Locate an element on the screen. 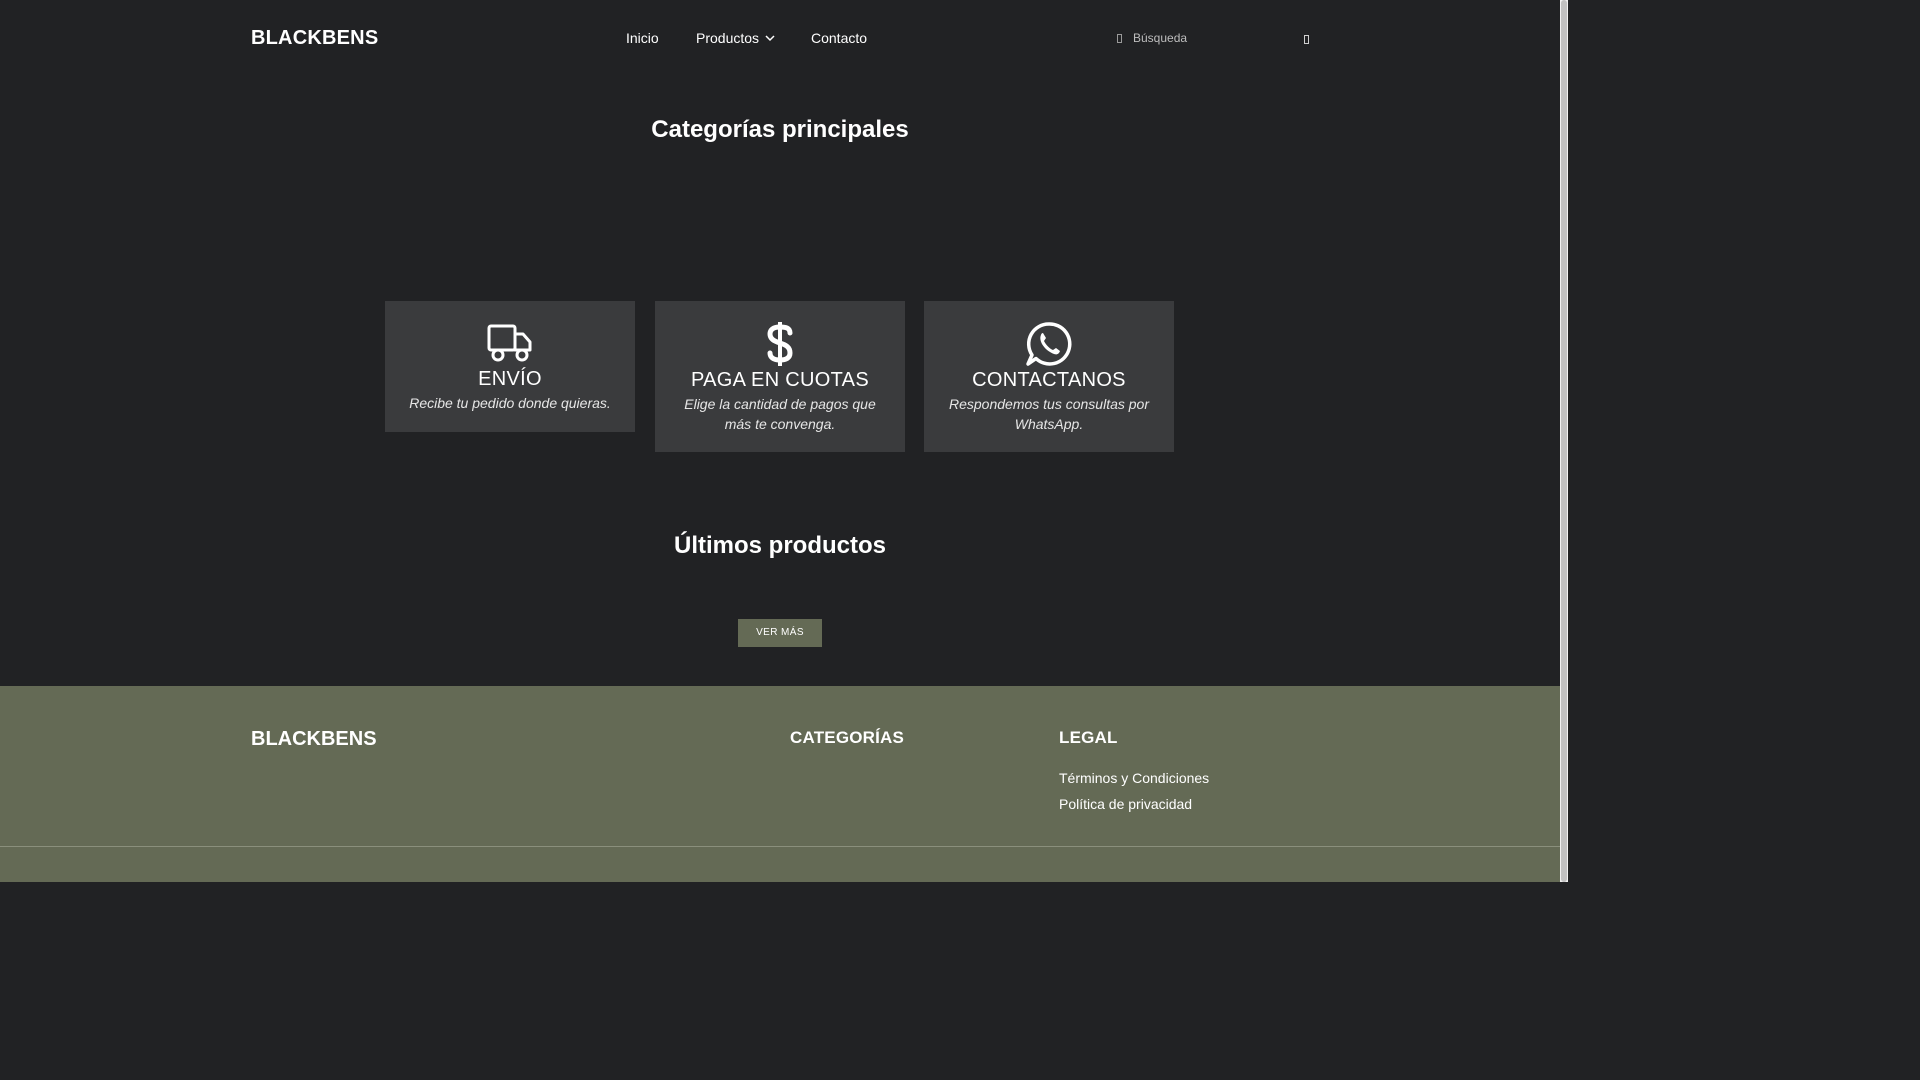 This screenshot has width=1920, height=1080. search-submit-icon is located at coordinates (1306, 39).